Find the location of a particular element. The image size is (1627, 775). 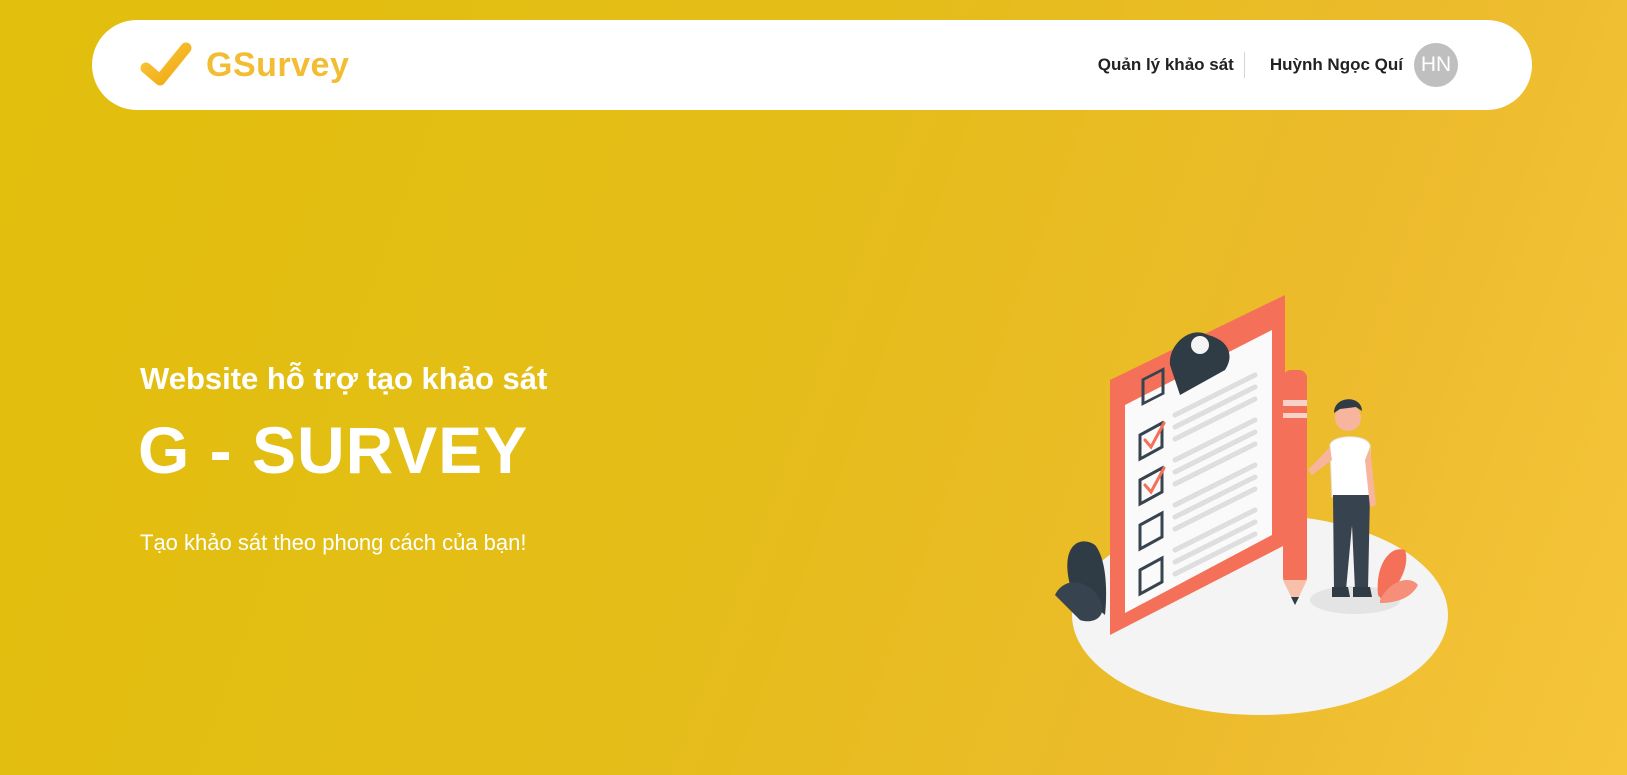

nav-right-group: Quản lý khảo sát Huỳnh Ngọc Quí HN is located at coordinates (1278, 65).